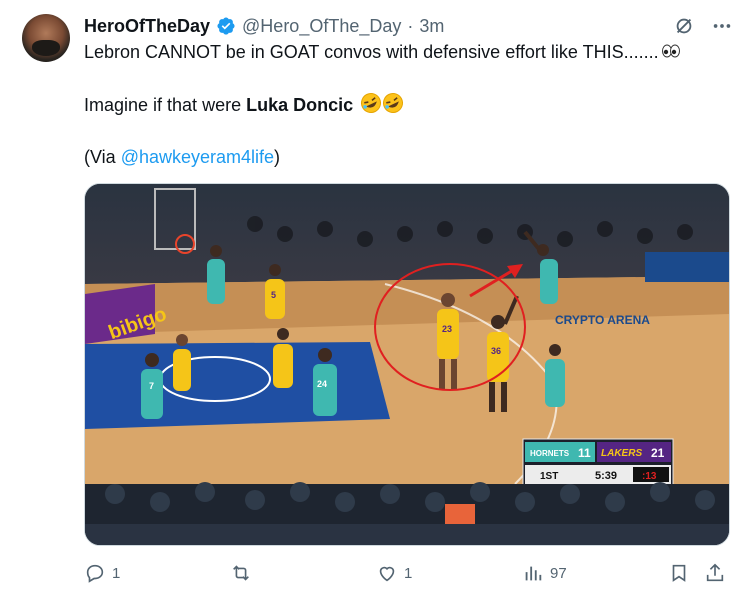  I want to click on tweet-line2-bold: Luka Doncic, so click(300, 105).